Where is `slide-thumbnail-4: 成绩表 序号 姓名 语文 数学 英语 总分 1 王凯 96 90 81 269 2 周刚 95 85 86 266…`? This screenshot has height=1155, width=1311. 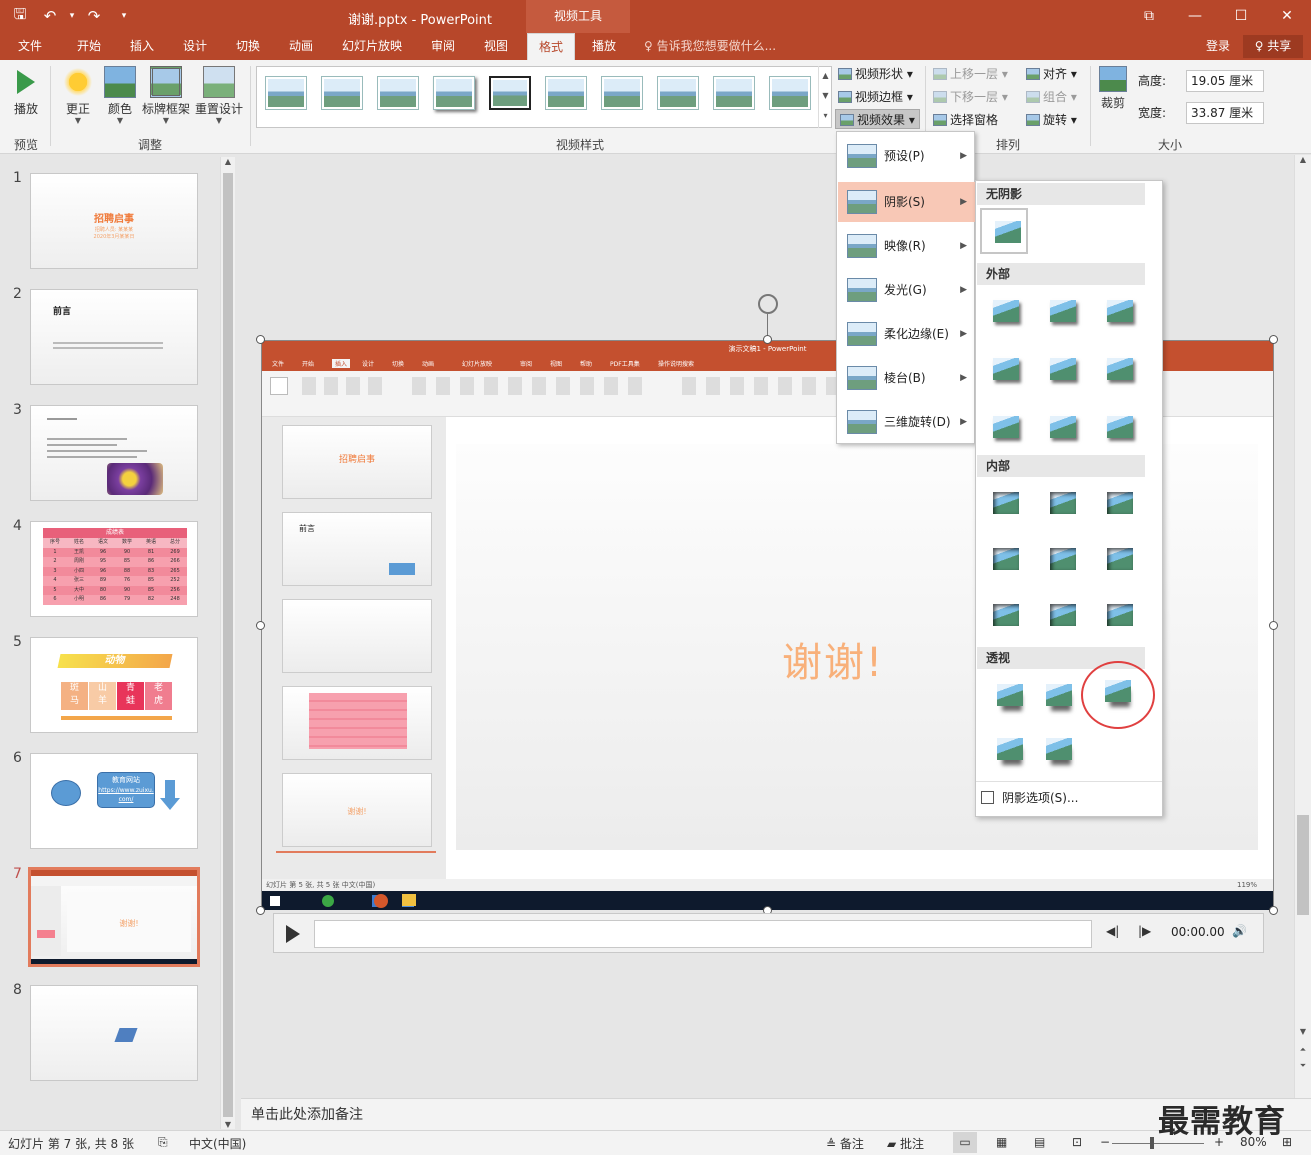
slide-thumbnail-4: 成绩表 序号 姓名 语文 数学 英语 总分 1 王凯 96 90 81 269 2 周刚 95 85 86 266… is located at coordinates (114, 569).